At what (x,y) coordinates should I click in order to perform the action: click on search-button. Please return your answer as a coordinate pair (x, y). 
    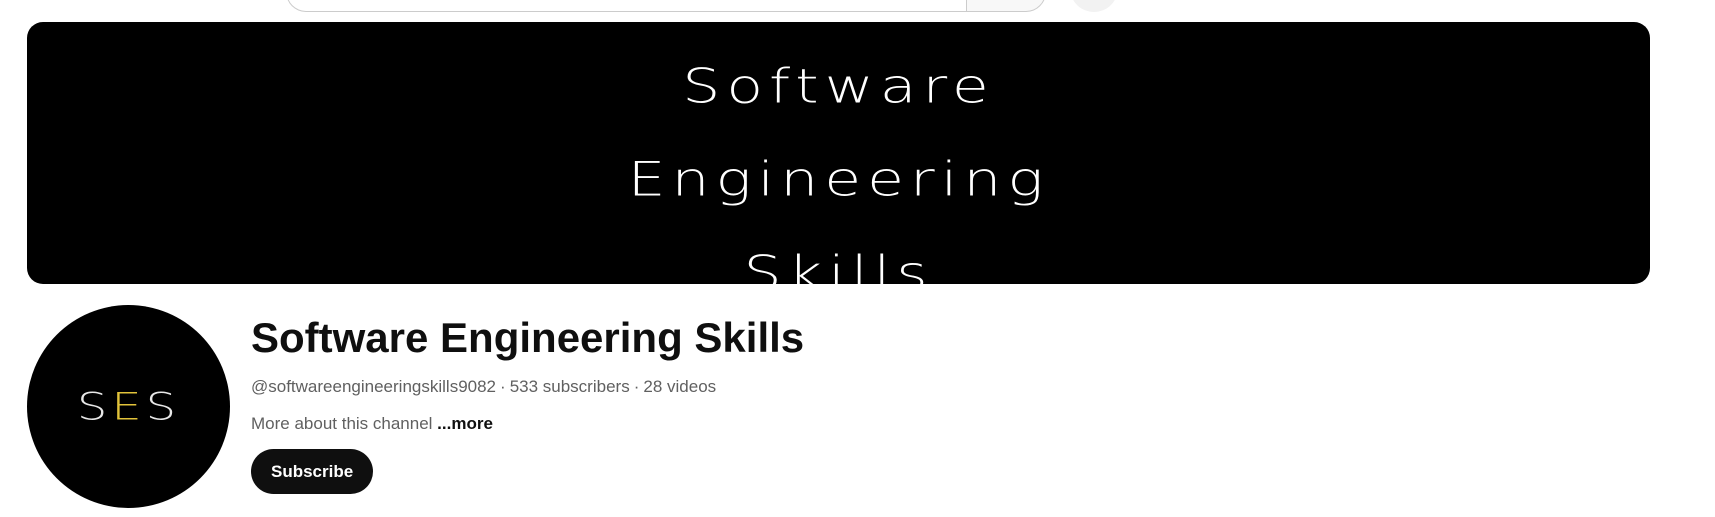
    Looking at the image, I should click on (1006, 6).